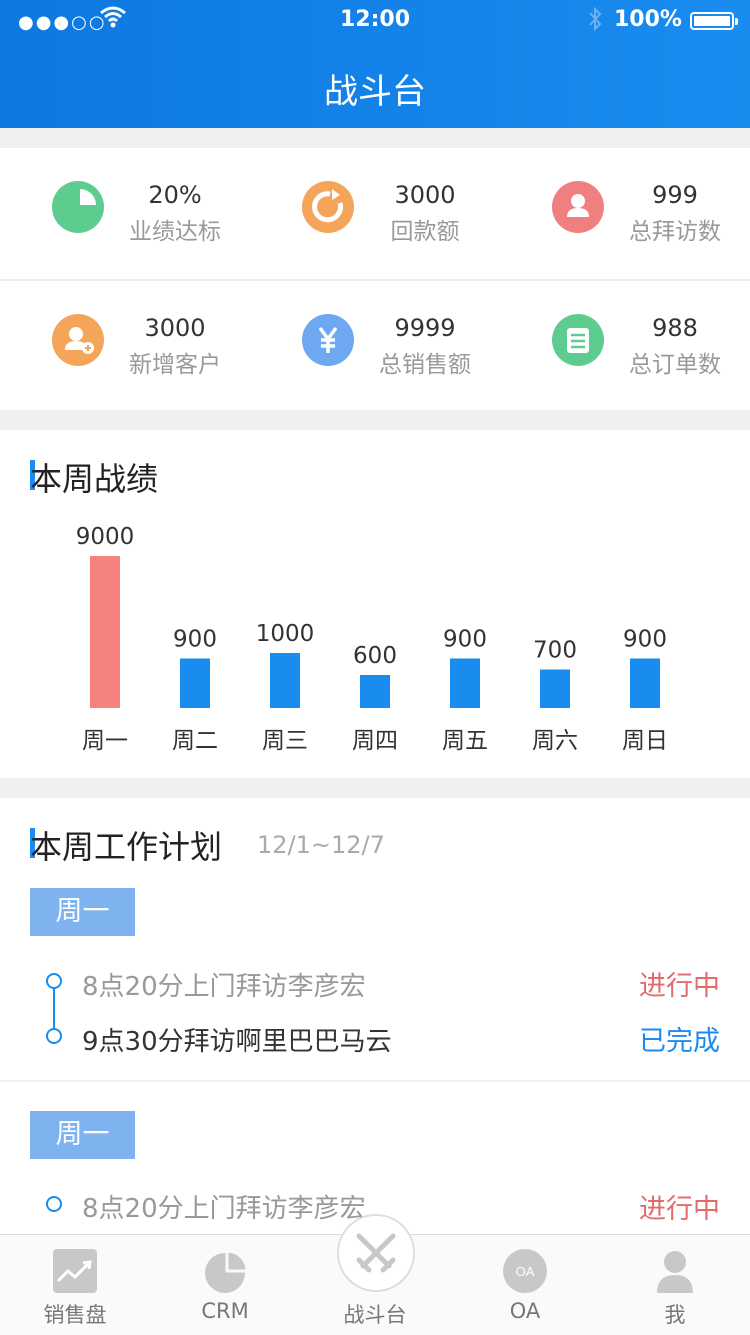 This screenshot has width=750, height=1335. Describe the element at coordinates (555, 651) in the screenshot. I see `bar-value-label: 700` at that location.